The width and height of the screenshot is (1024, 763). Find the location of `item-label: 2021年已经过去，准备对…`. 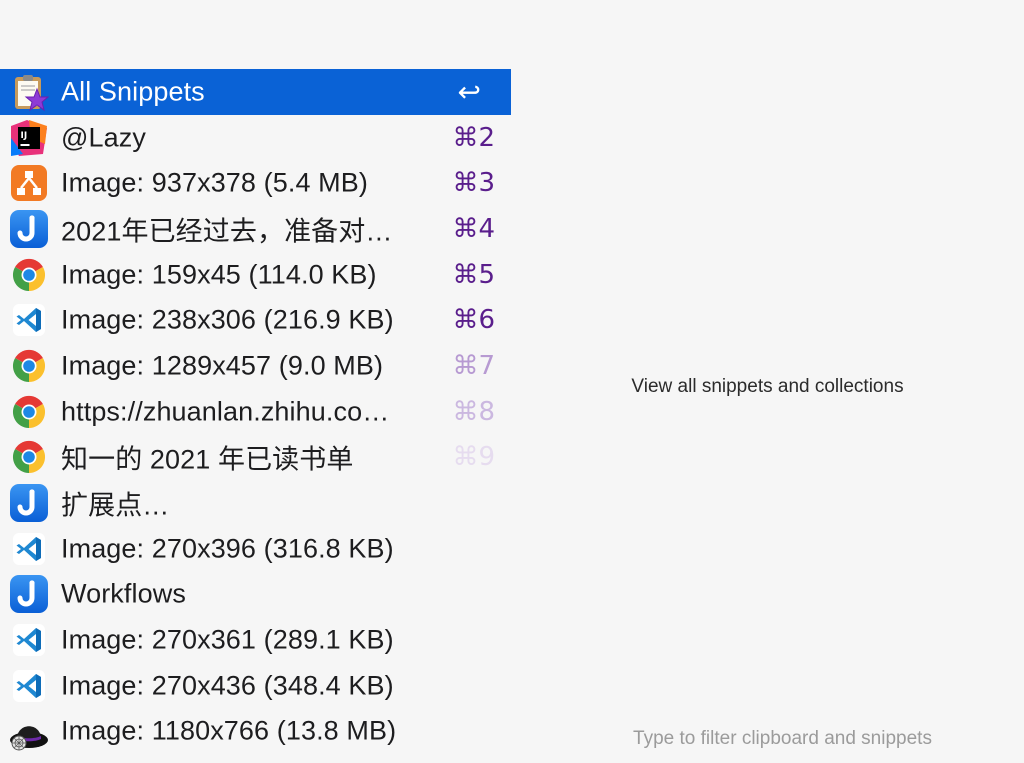

item-label: 2021年已经过去，准备对… is located at coordinates (227, 231).